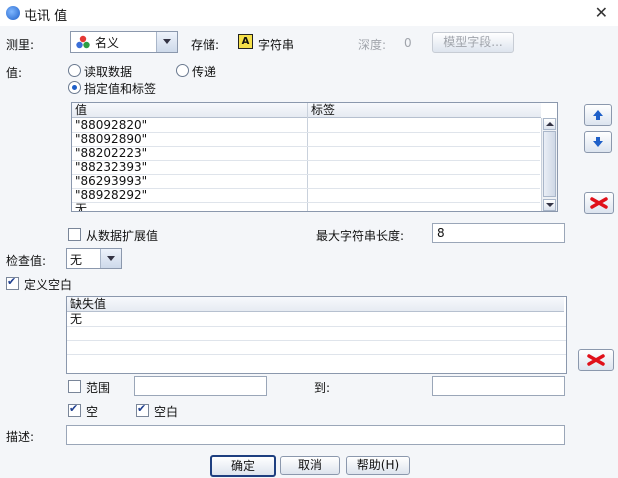 This screenshot has width=618, height=478. Describe the element at coordinates (322, 388) in the screenshot. I see `range-to-label: 到:` at that location.